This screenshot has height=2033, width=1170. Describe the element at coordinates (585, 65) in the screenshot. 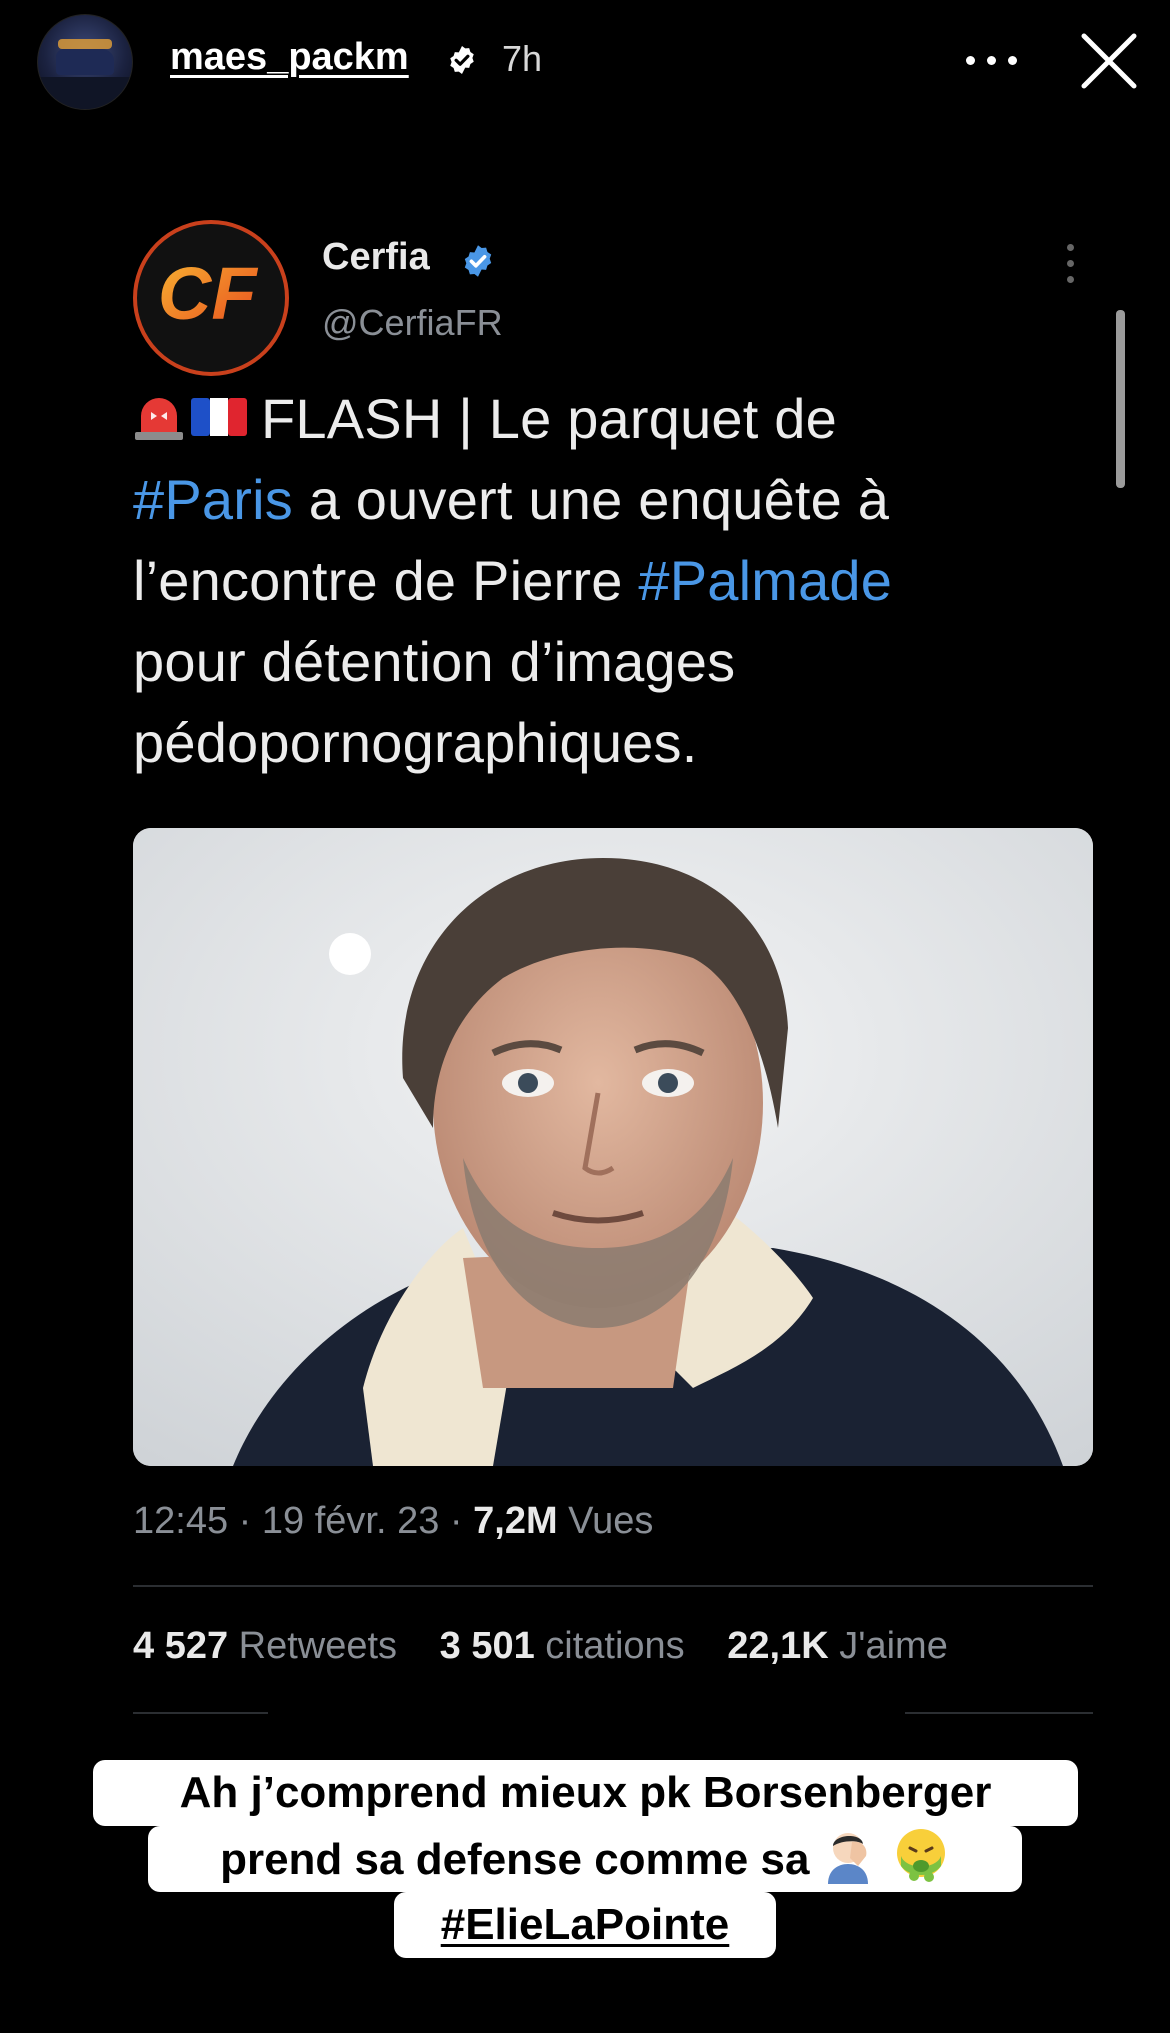

I see `story-header: maes_packm 7h` at that location.